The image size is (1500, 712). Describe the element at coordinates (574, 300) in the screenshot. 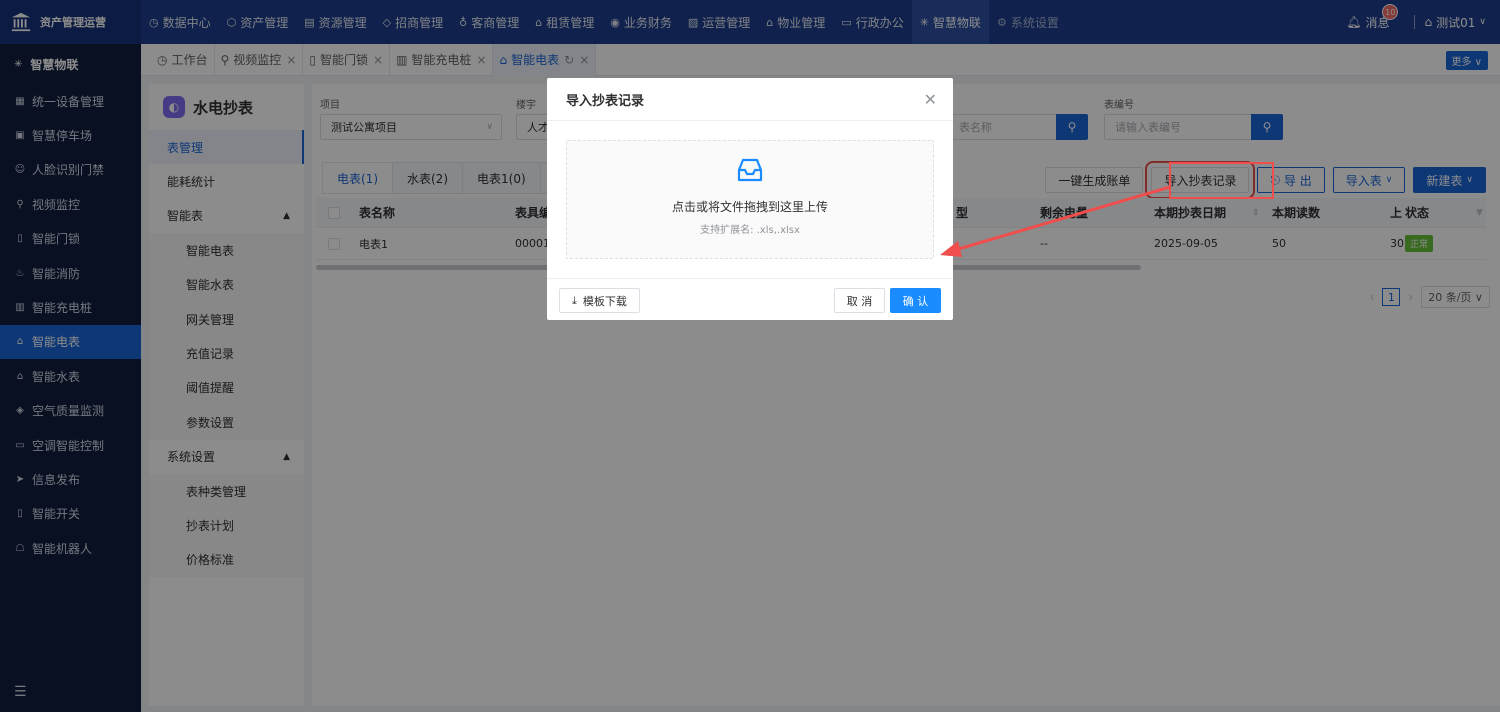

I see `download-icon: ⤓` at that location.